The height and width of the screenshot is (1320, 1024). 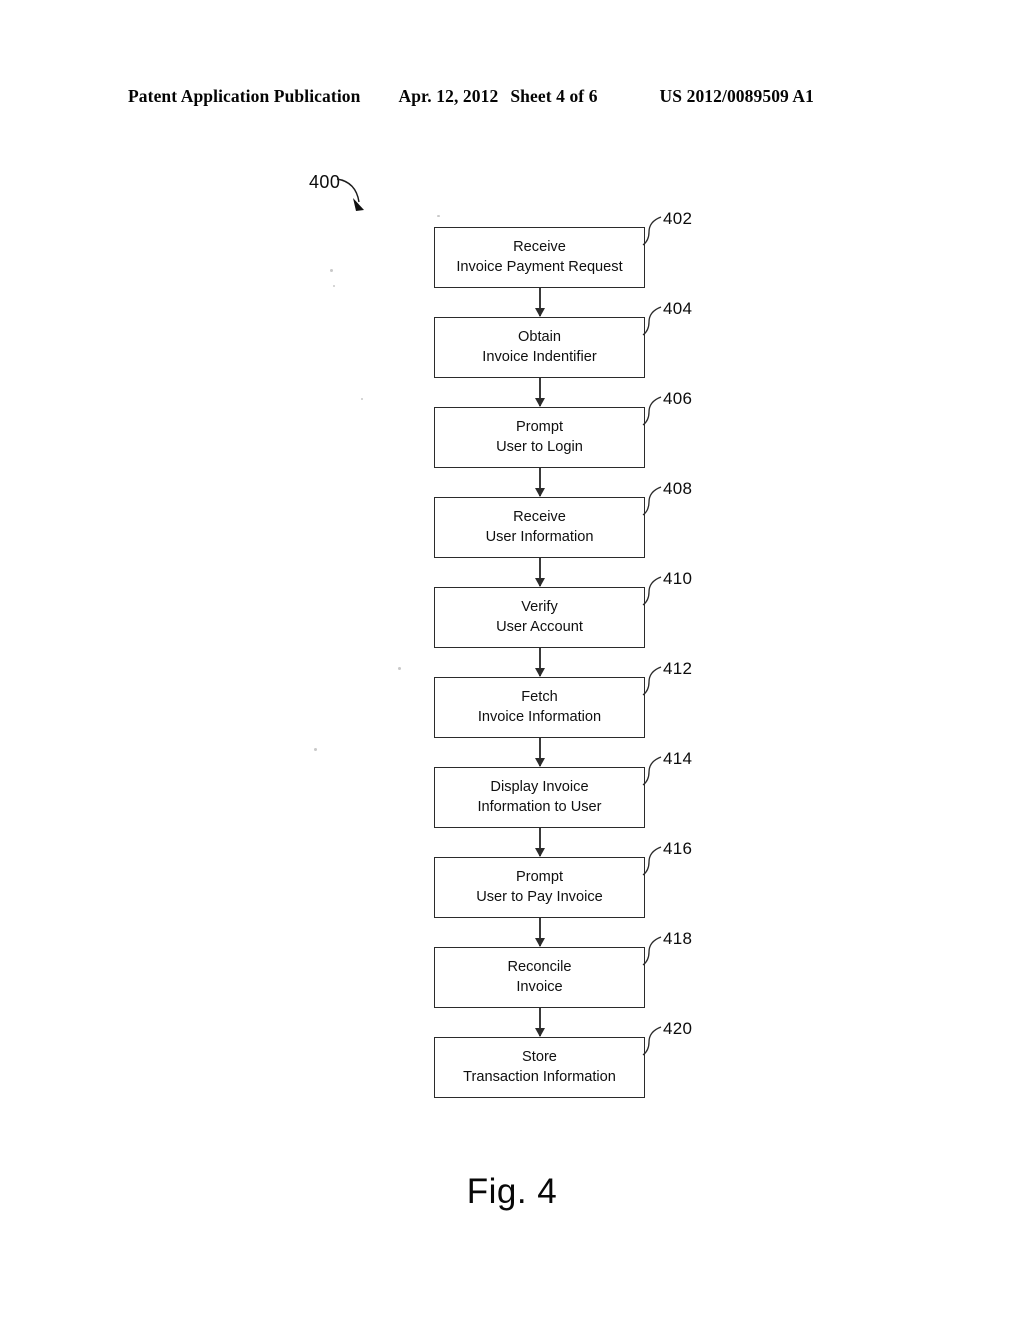 I want to click on flow-step-416-line2: User to Pay Invoice, so click(x=539, y=896).